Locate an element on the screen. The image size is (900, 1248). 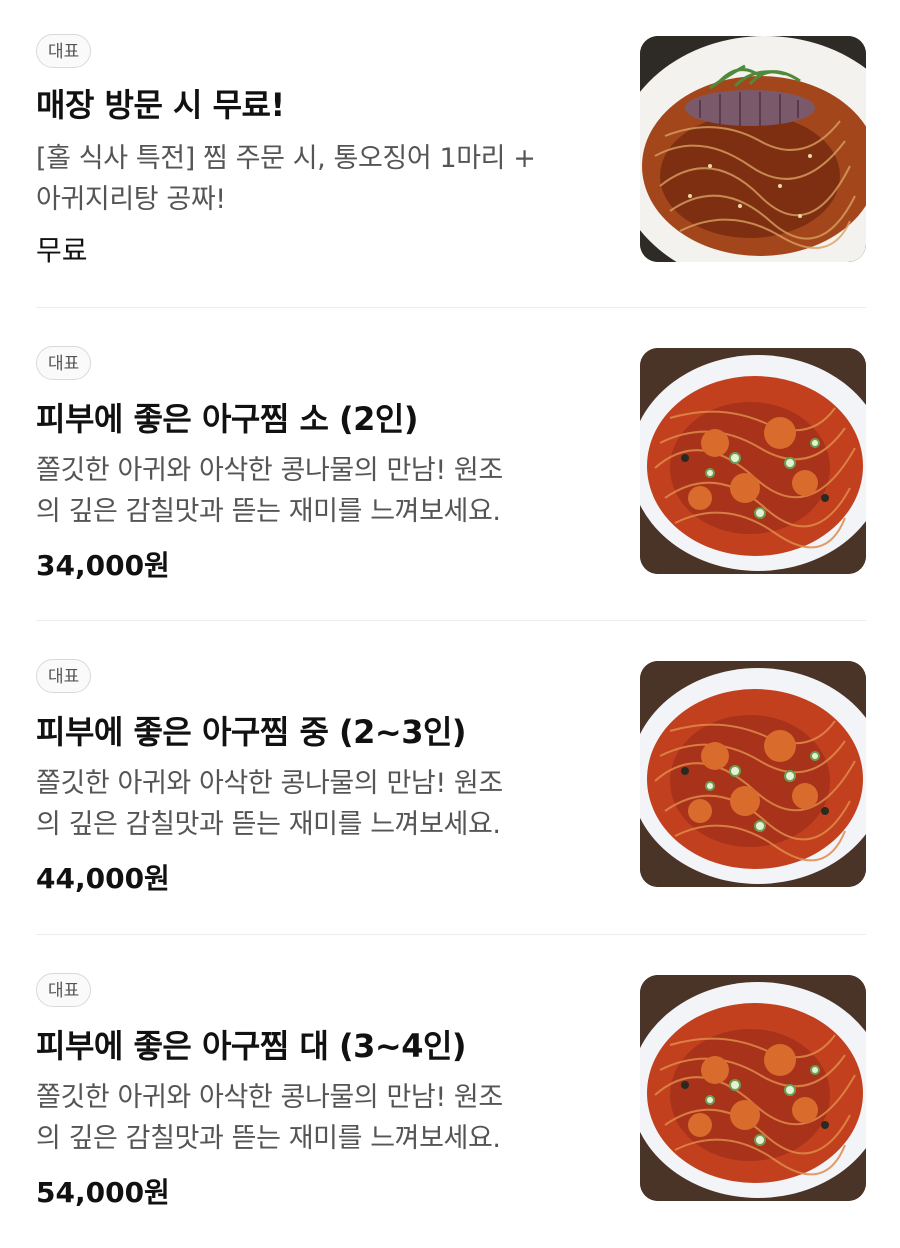
menu-item-price: 무료 is located at coordinates (62, 250).